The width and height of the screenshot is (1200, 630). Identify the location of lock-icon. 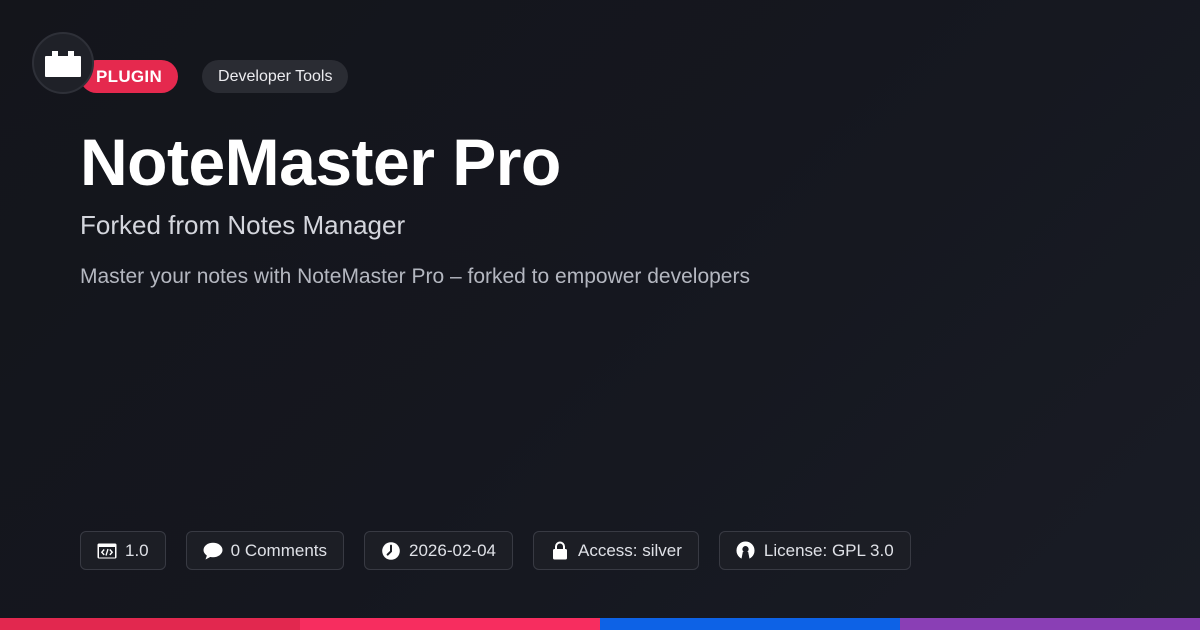
(560, 551).